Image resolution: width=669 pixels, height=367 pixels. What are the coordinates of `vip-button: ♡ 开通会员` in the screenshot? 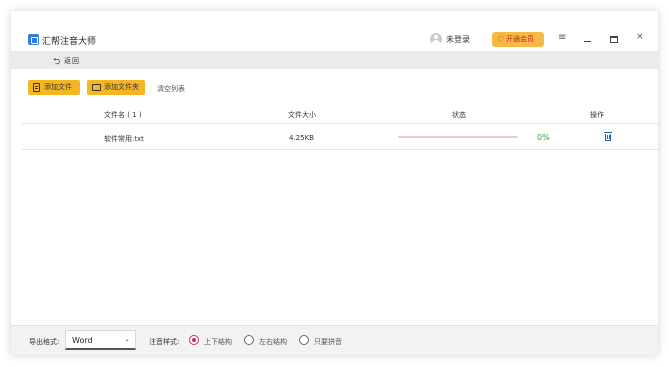 It's located at (518, 39).